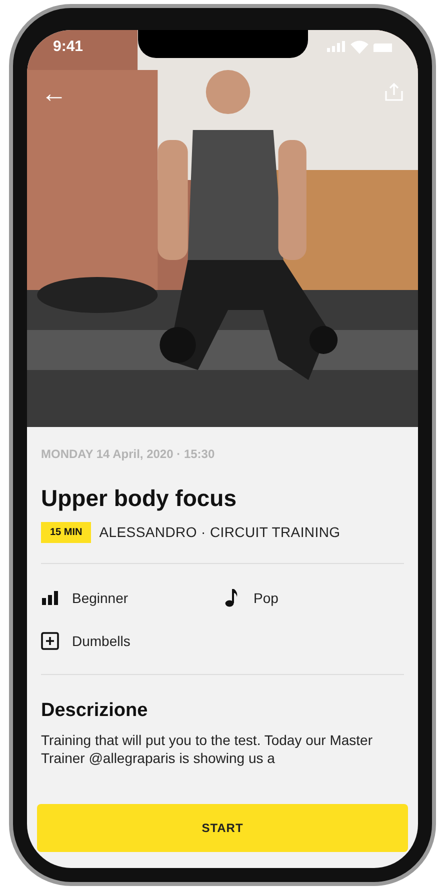 The image size is (445, 891). Describe the element at coordinates (50, 641) in the screenshot. I see `plus-box-icon` at that location.